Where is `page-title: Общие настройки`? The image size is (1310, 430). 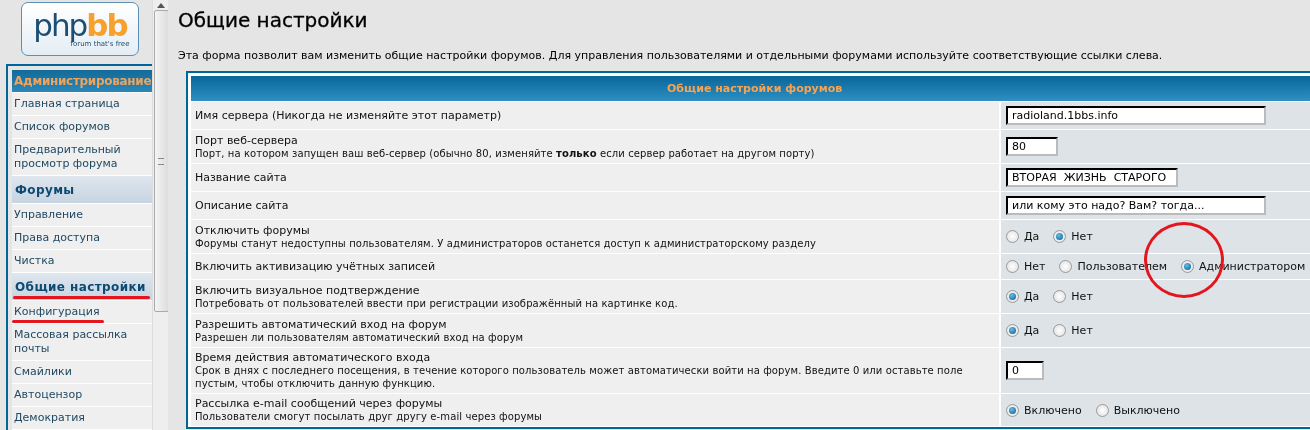
page-title: Общие настройки is located at coordinates (273, 20).